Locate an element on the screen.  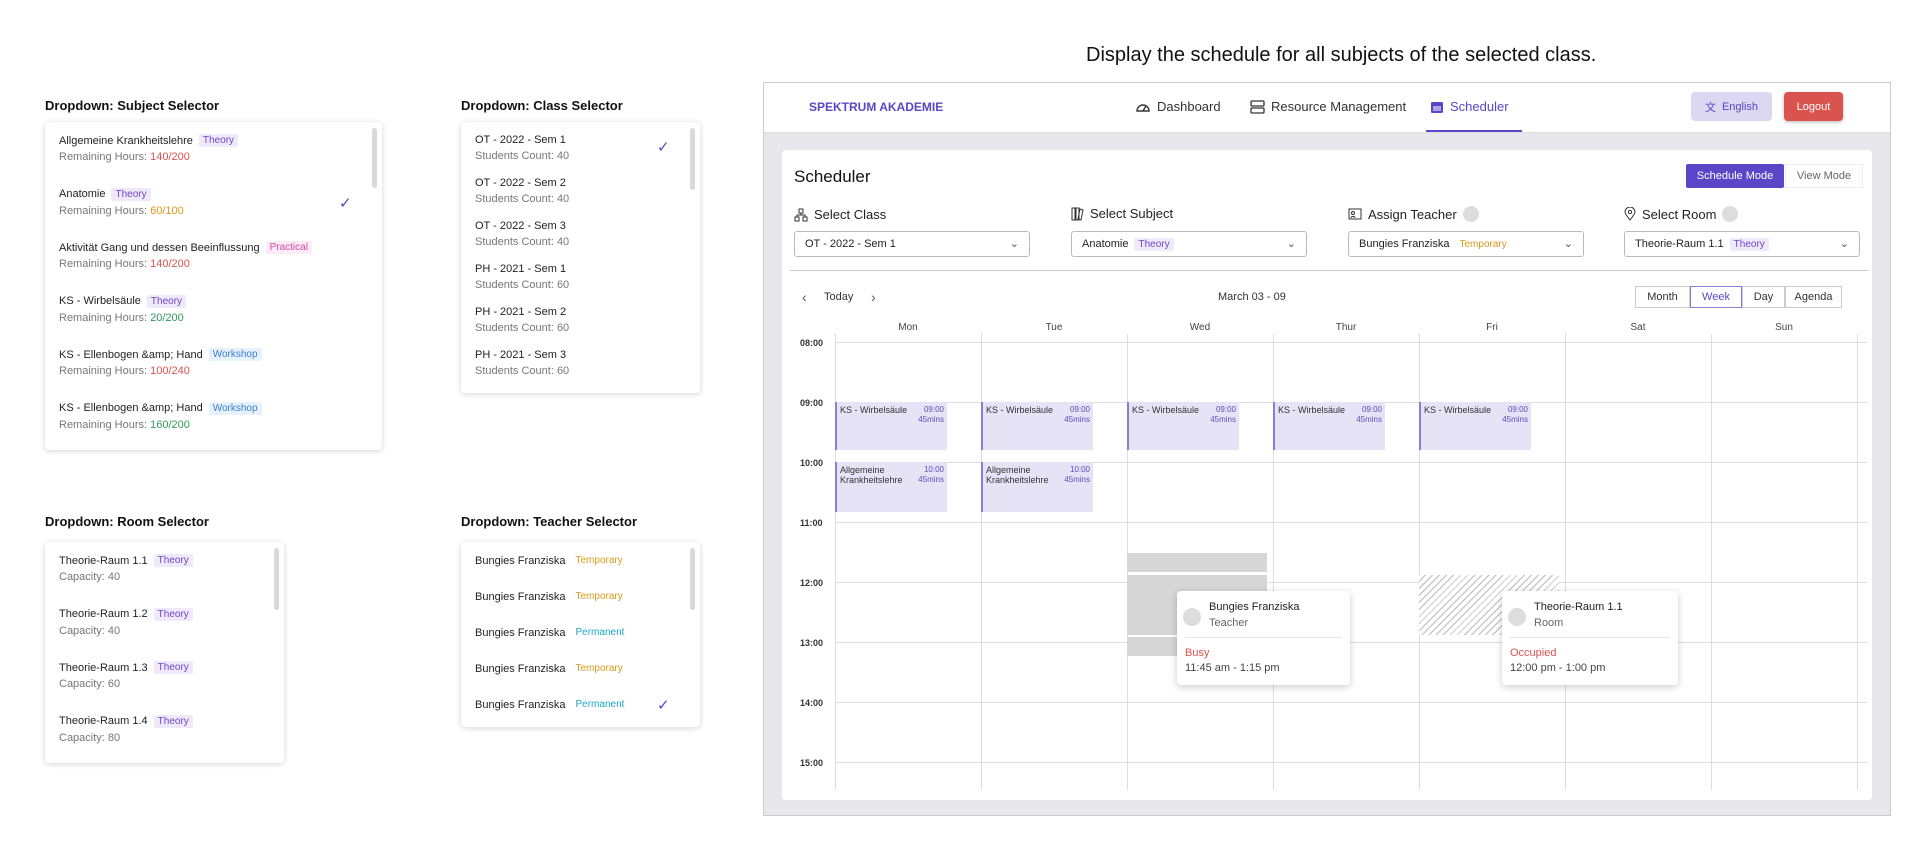
subject-name: KS - Ellenbogen &amp; Hand is located at coordinates (131, 354).